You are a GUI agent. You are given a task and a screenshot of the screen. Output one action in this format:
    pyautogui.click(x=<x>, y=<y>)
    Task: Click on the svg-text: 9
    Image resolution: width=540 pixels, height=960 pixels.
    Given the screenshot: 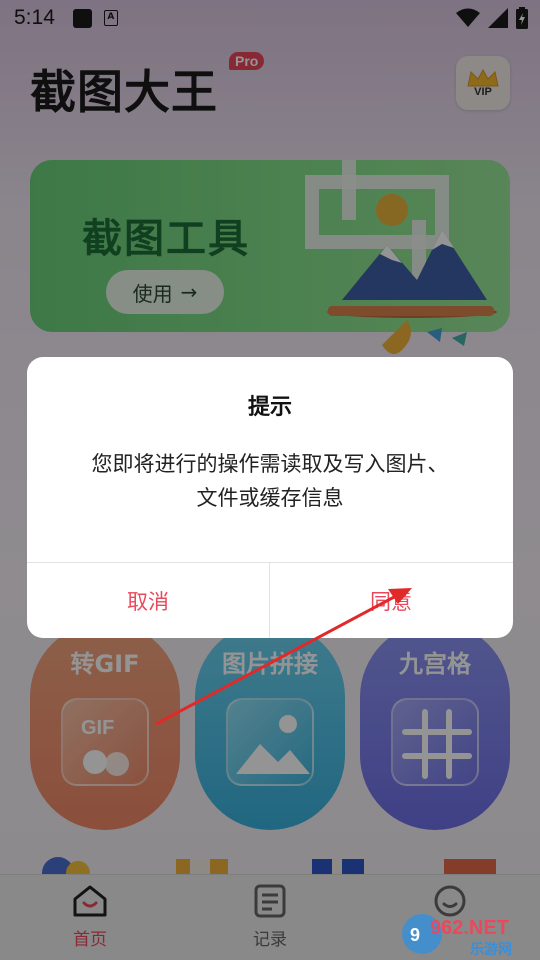 What is the action you would take?
    pyautogui.click(x=415, y=935)
    